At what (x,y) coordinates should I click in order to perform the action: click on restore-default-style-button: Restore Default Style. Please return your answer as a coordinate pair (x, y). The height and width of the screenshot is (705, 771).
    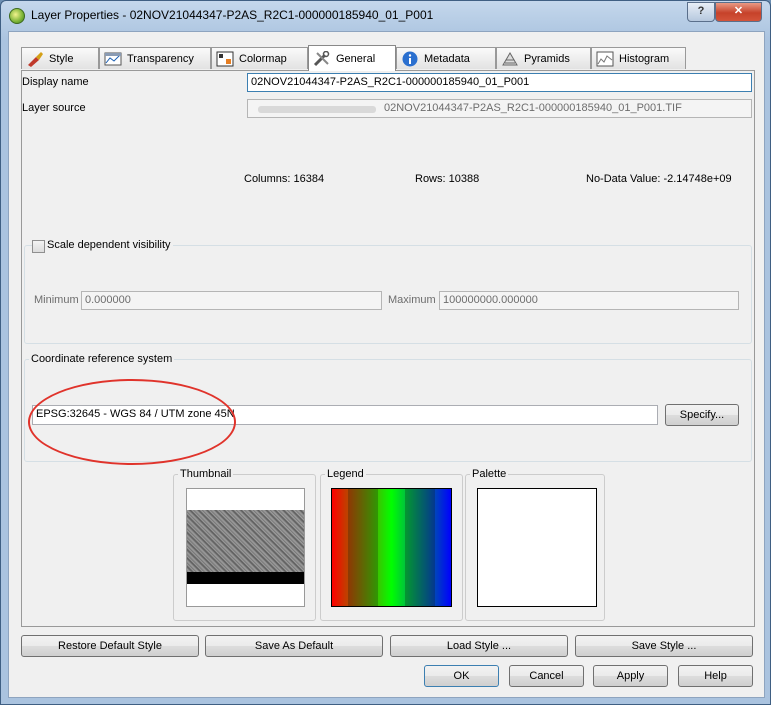
    Looking at the image, I should click on (110, 646).